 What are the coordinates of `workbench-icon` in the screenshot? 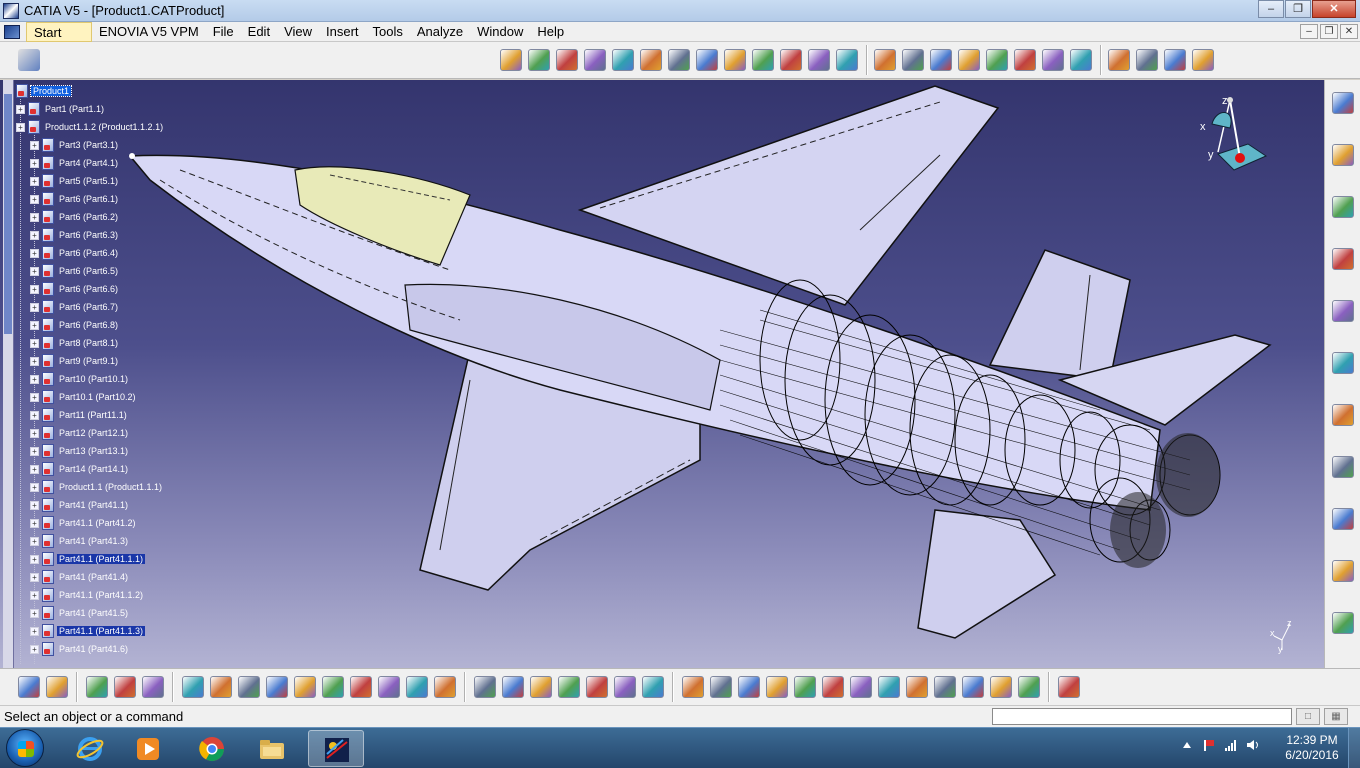 It's located at (1343, 623).